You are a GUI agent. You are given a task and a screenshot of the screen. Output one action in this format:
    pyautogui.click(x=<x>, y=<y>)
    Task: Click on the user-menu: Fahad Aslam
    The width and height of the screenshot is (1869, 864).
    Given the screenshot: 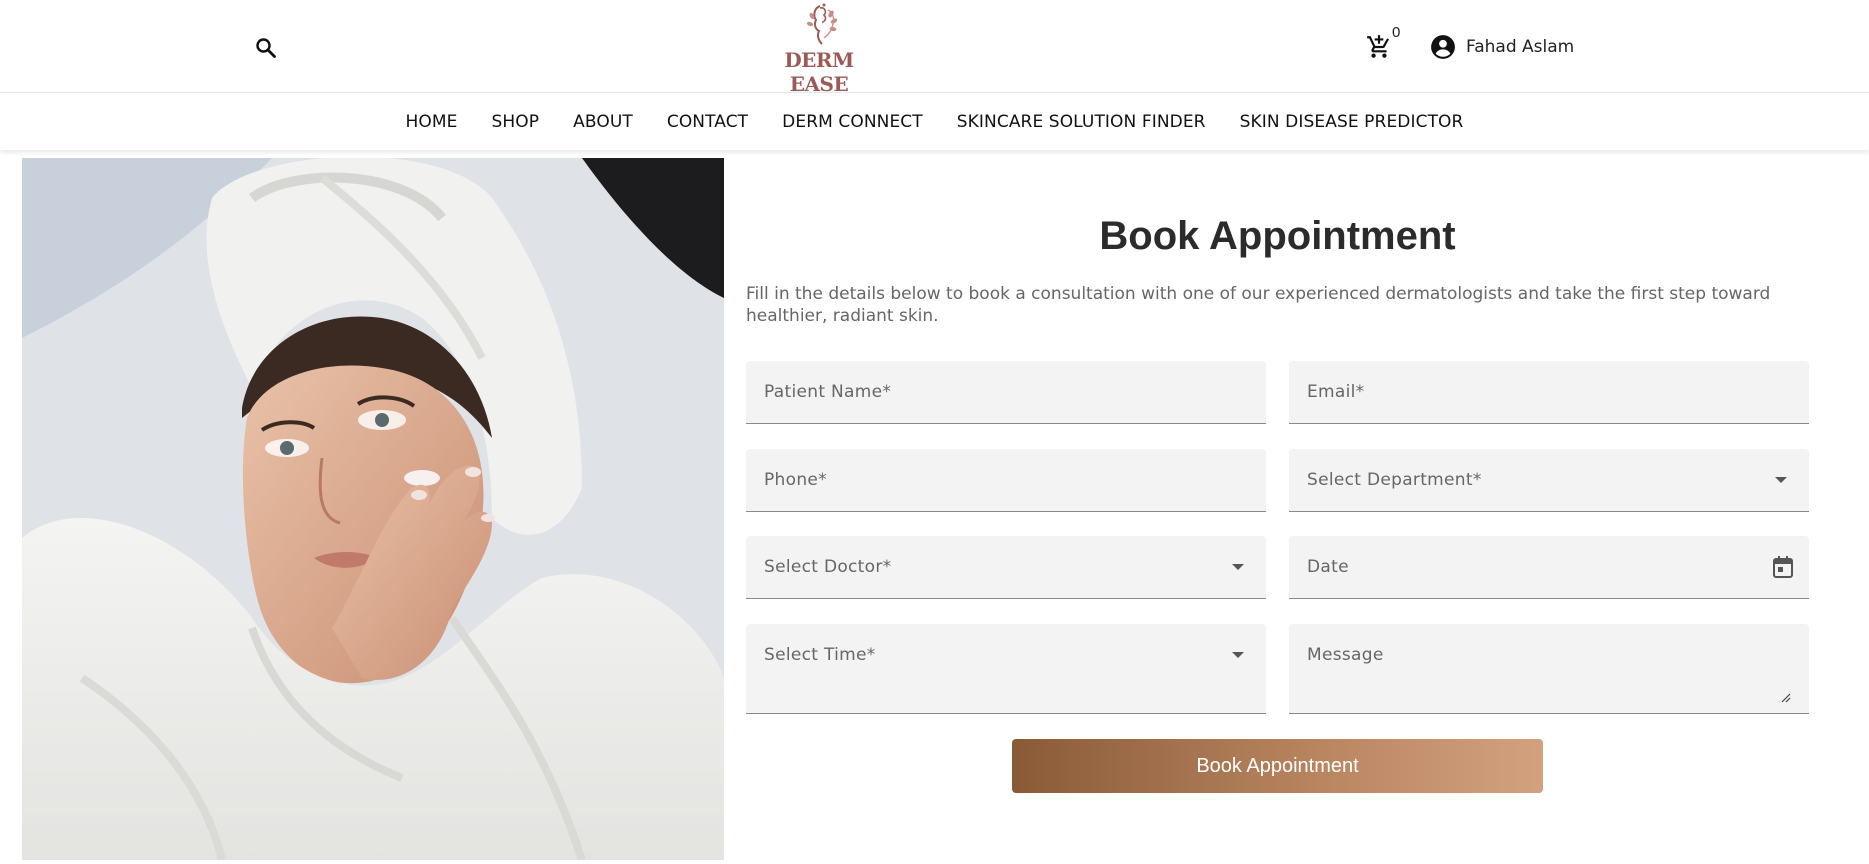 What is the action you would take?
    pyautogui.click(x=1502, y=47)
    